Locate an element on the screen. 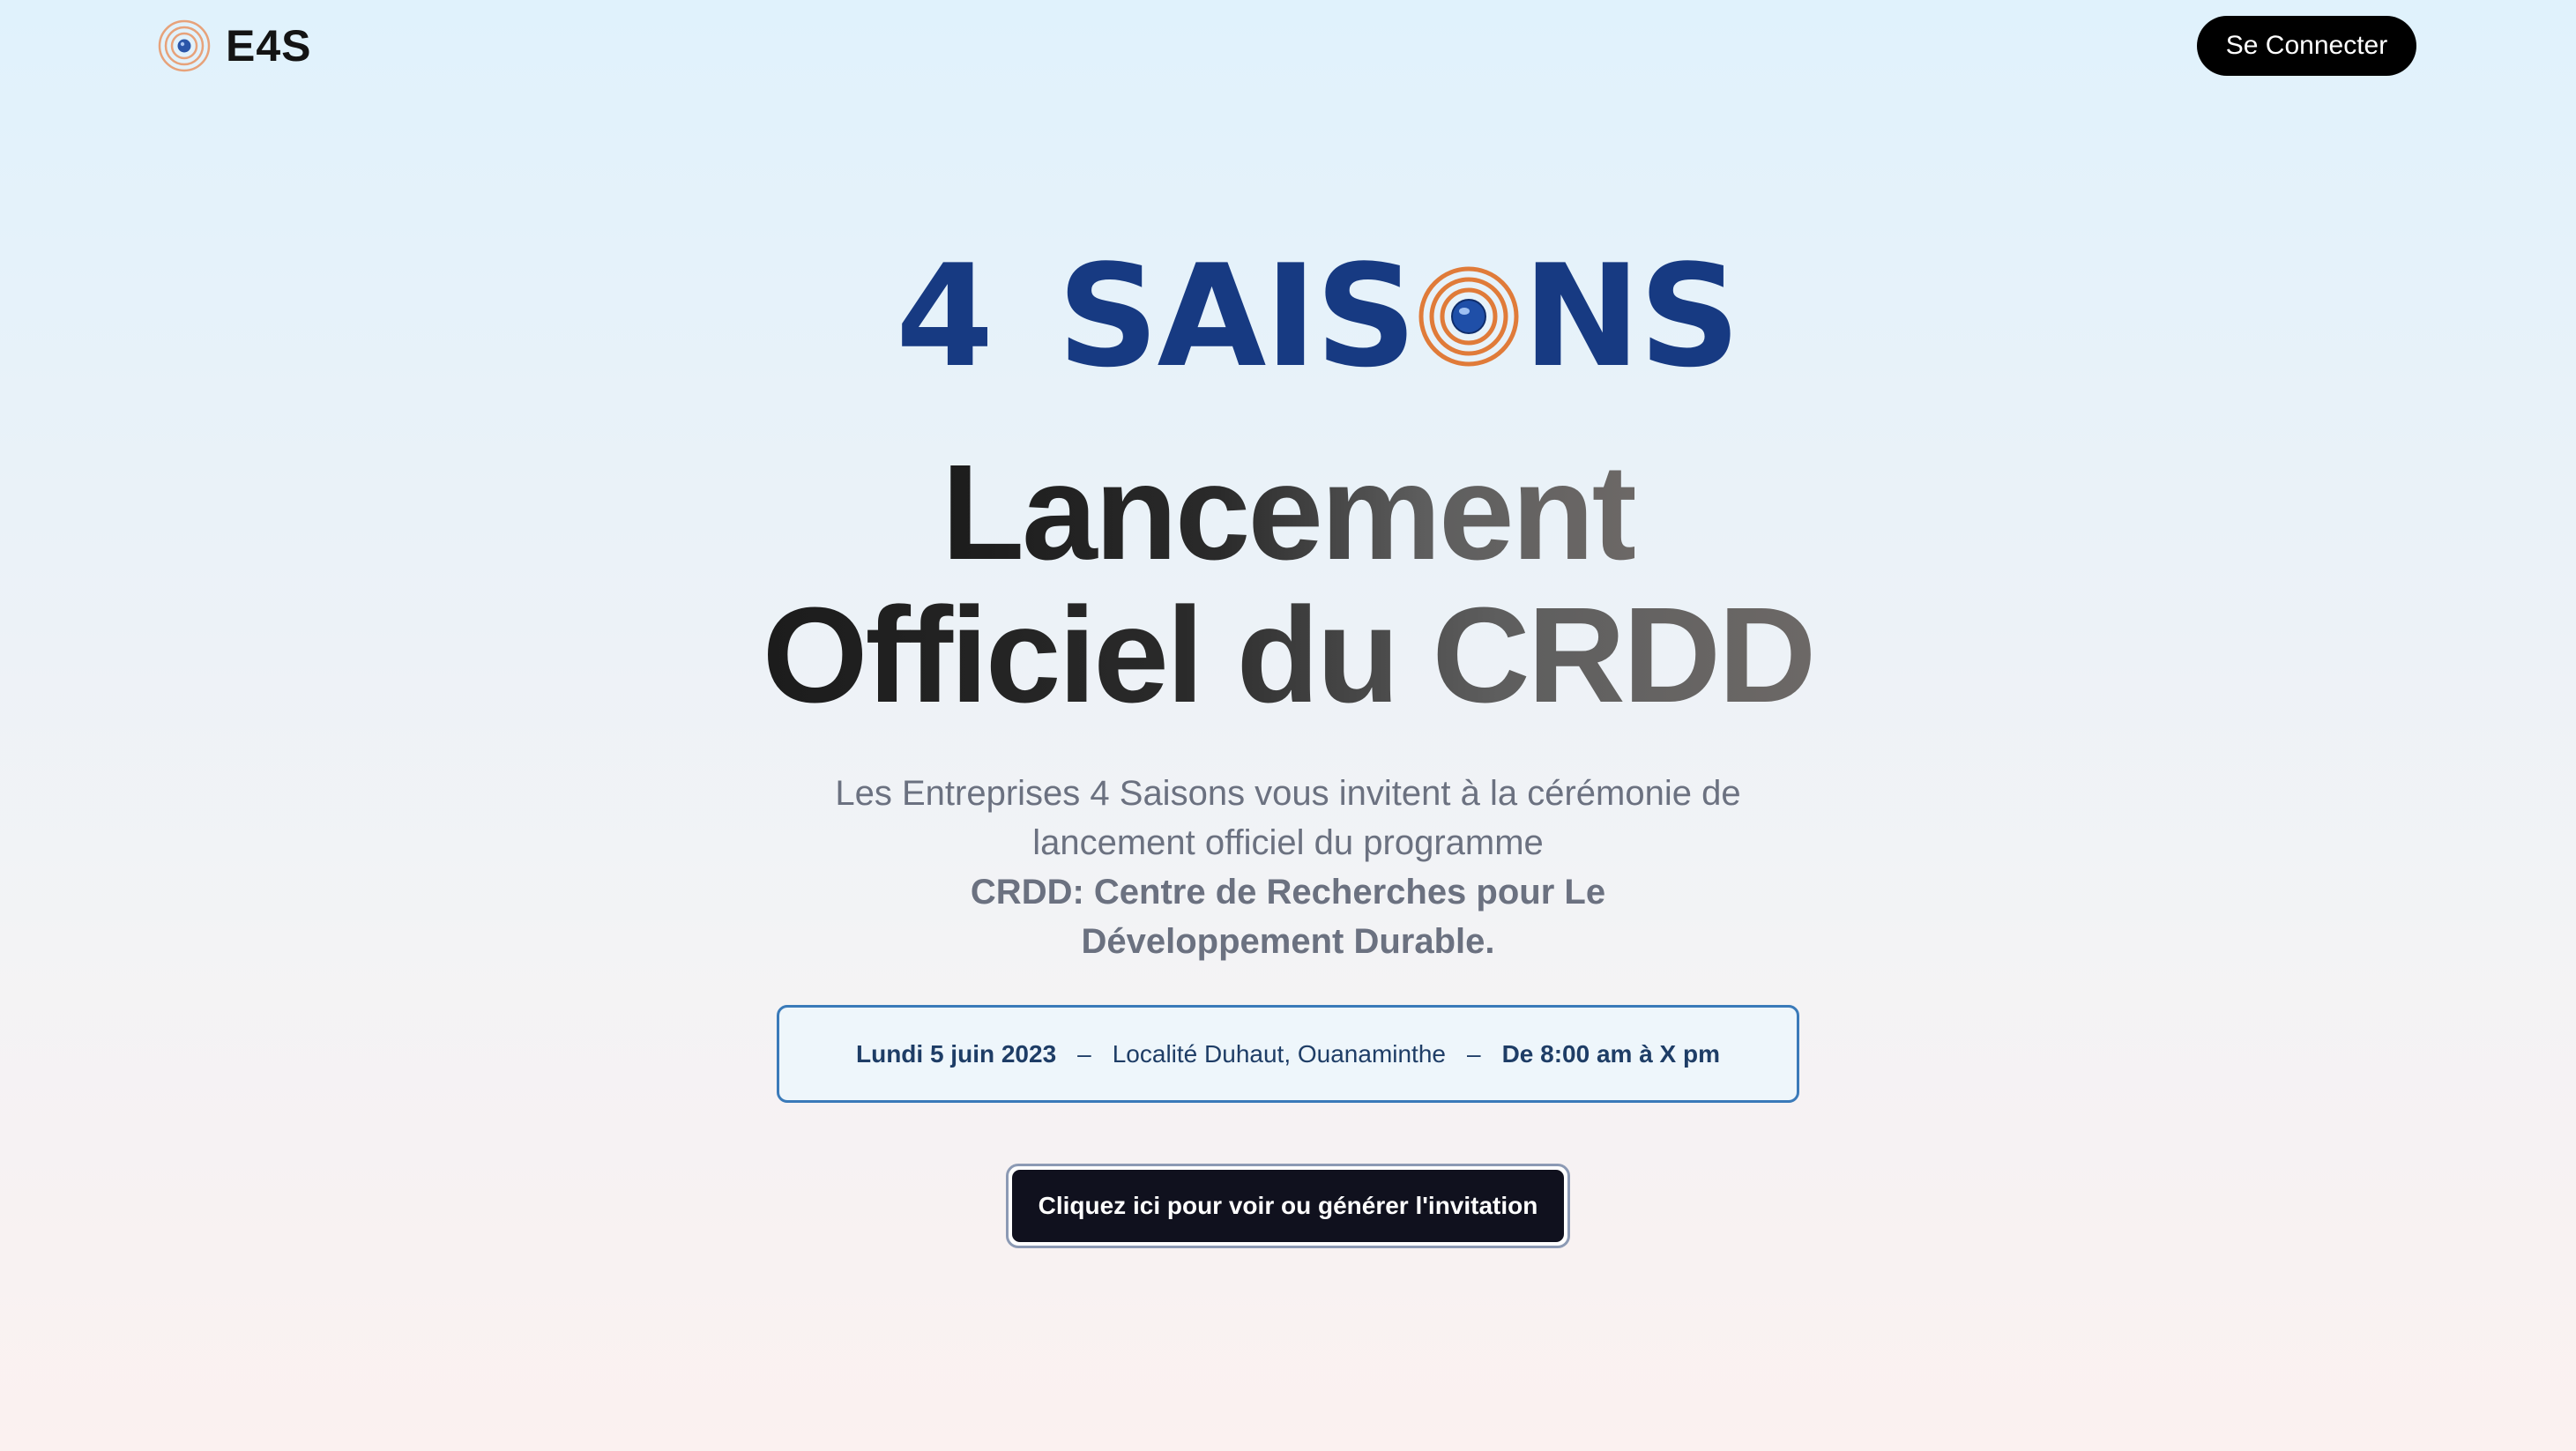  logo-number: 4 is located at coordinates (945, 316).